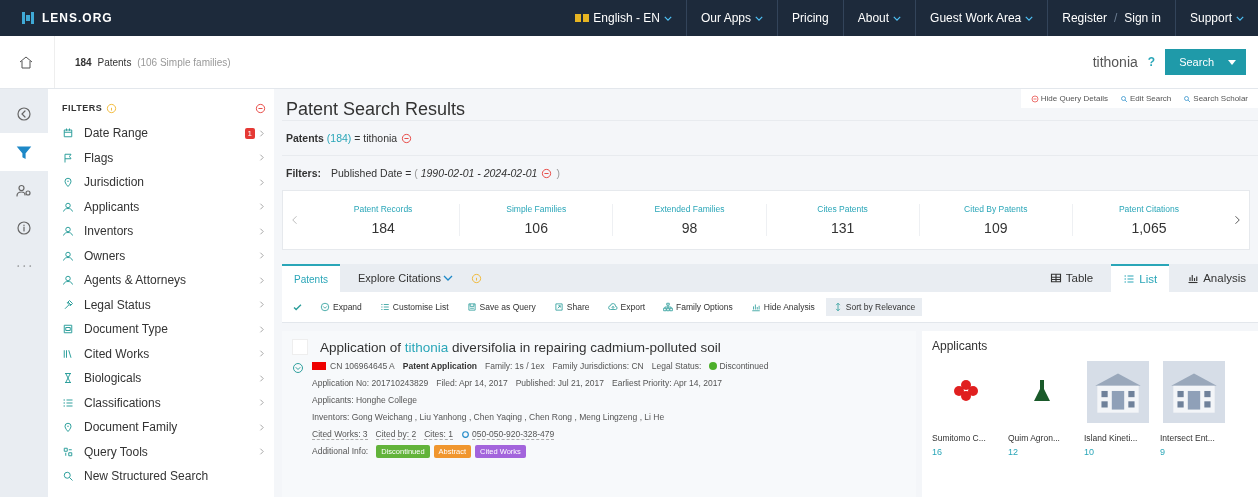 Image resolution: width=1258 pixels, height=497 pixels. Describe the element at coordinates (164, 231) in the screenshot. I see `filter-item: Inventors` at that location.